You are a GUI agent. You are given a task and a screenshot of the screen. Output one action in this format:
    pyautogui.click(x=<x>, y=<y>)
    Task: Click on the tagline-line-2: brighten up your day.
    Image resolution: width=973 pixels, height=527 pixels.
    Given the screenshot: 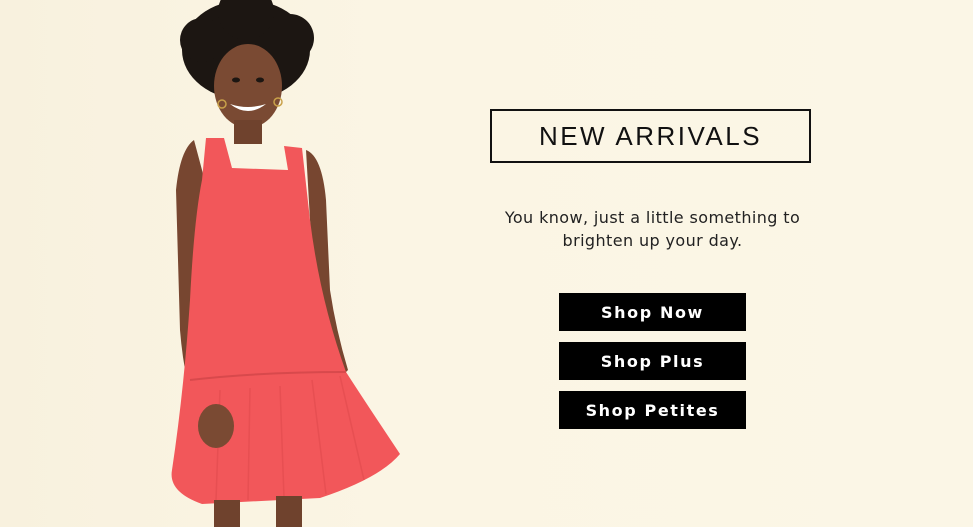 What is the action you would take?
    pyautogui.click(x=652, y=240)
    